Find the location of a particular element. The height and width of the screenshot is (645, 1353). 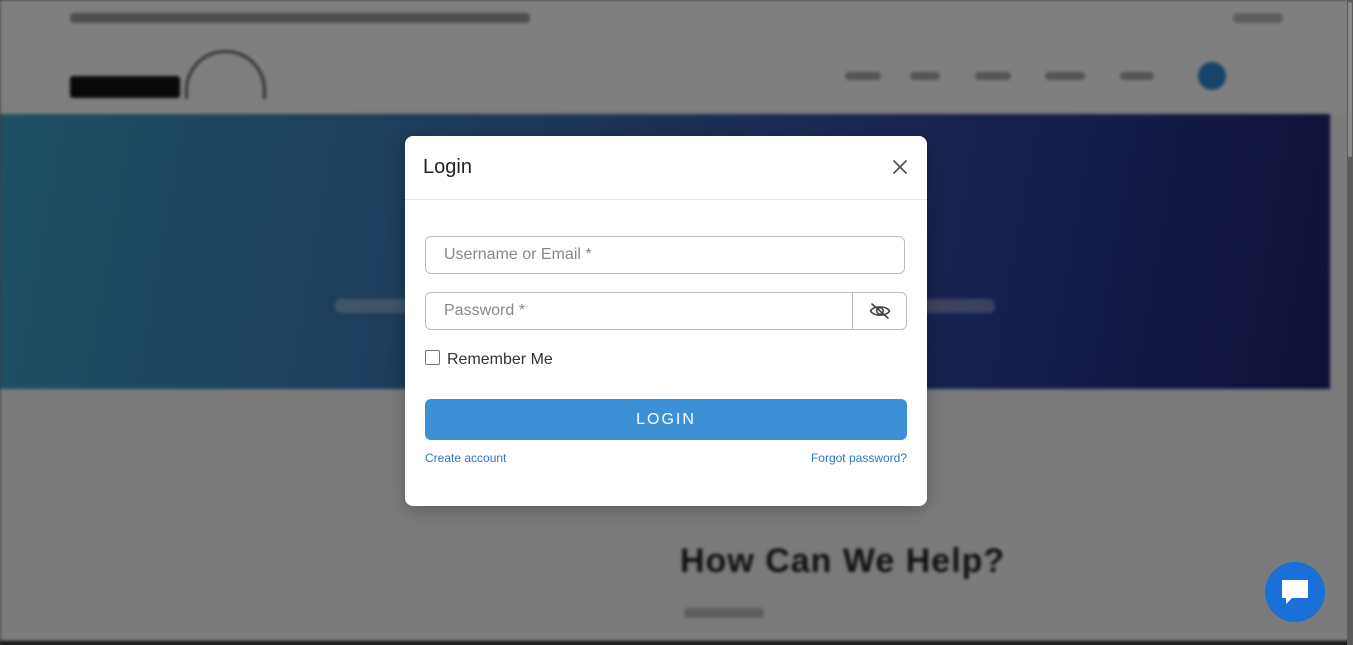

eye-off-icon is located at coordinates (879, 311).